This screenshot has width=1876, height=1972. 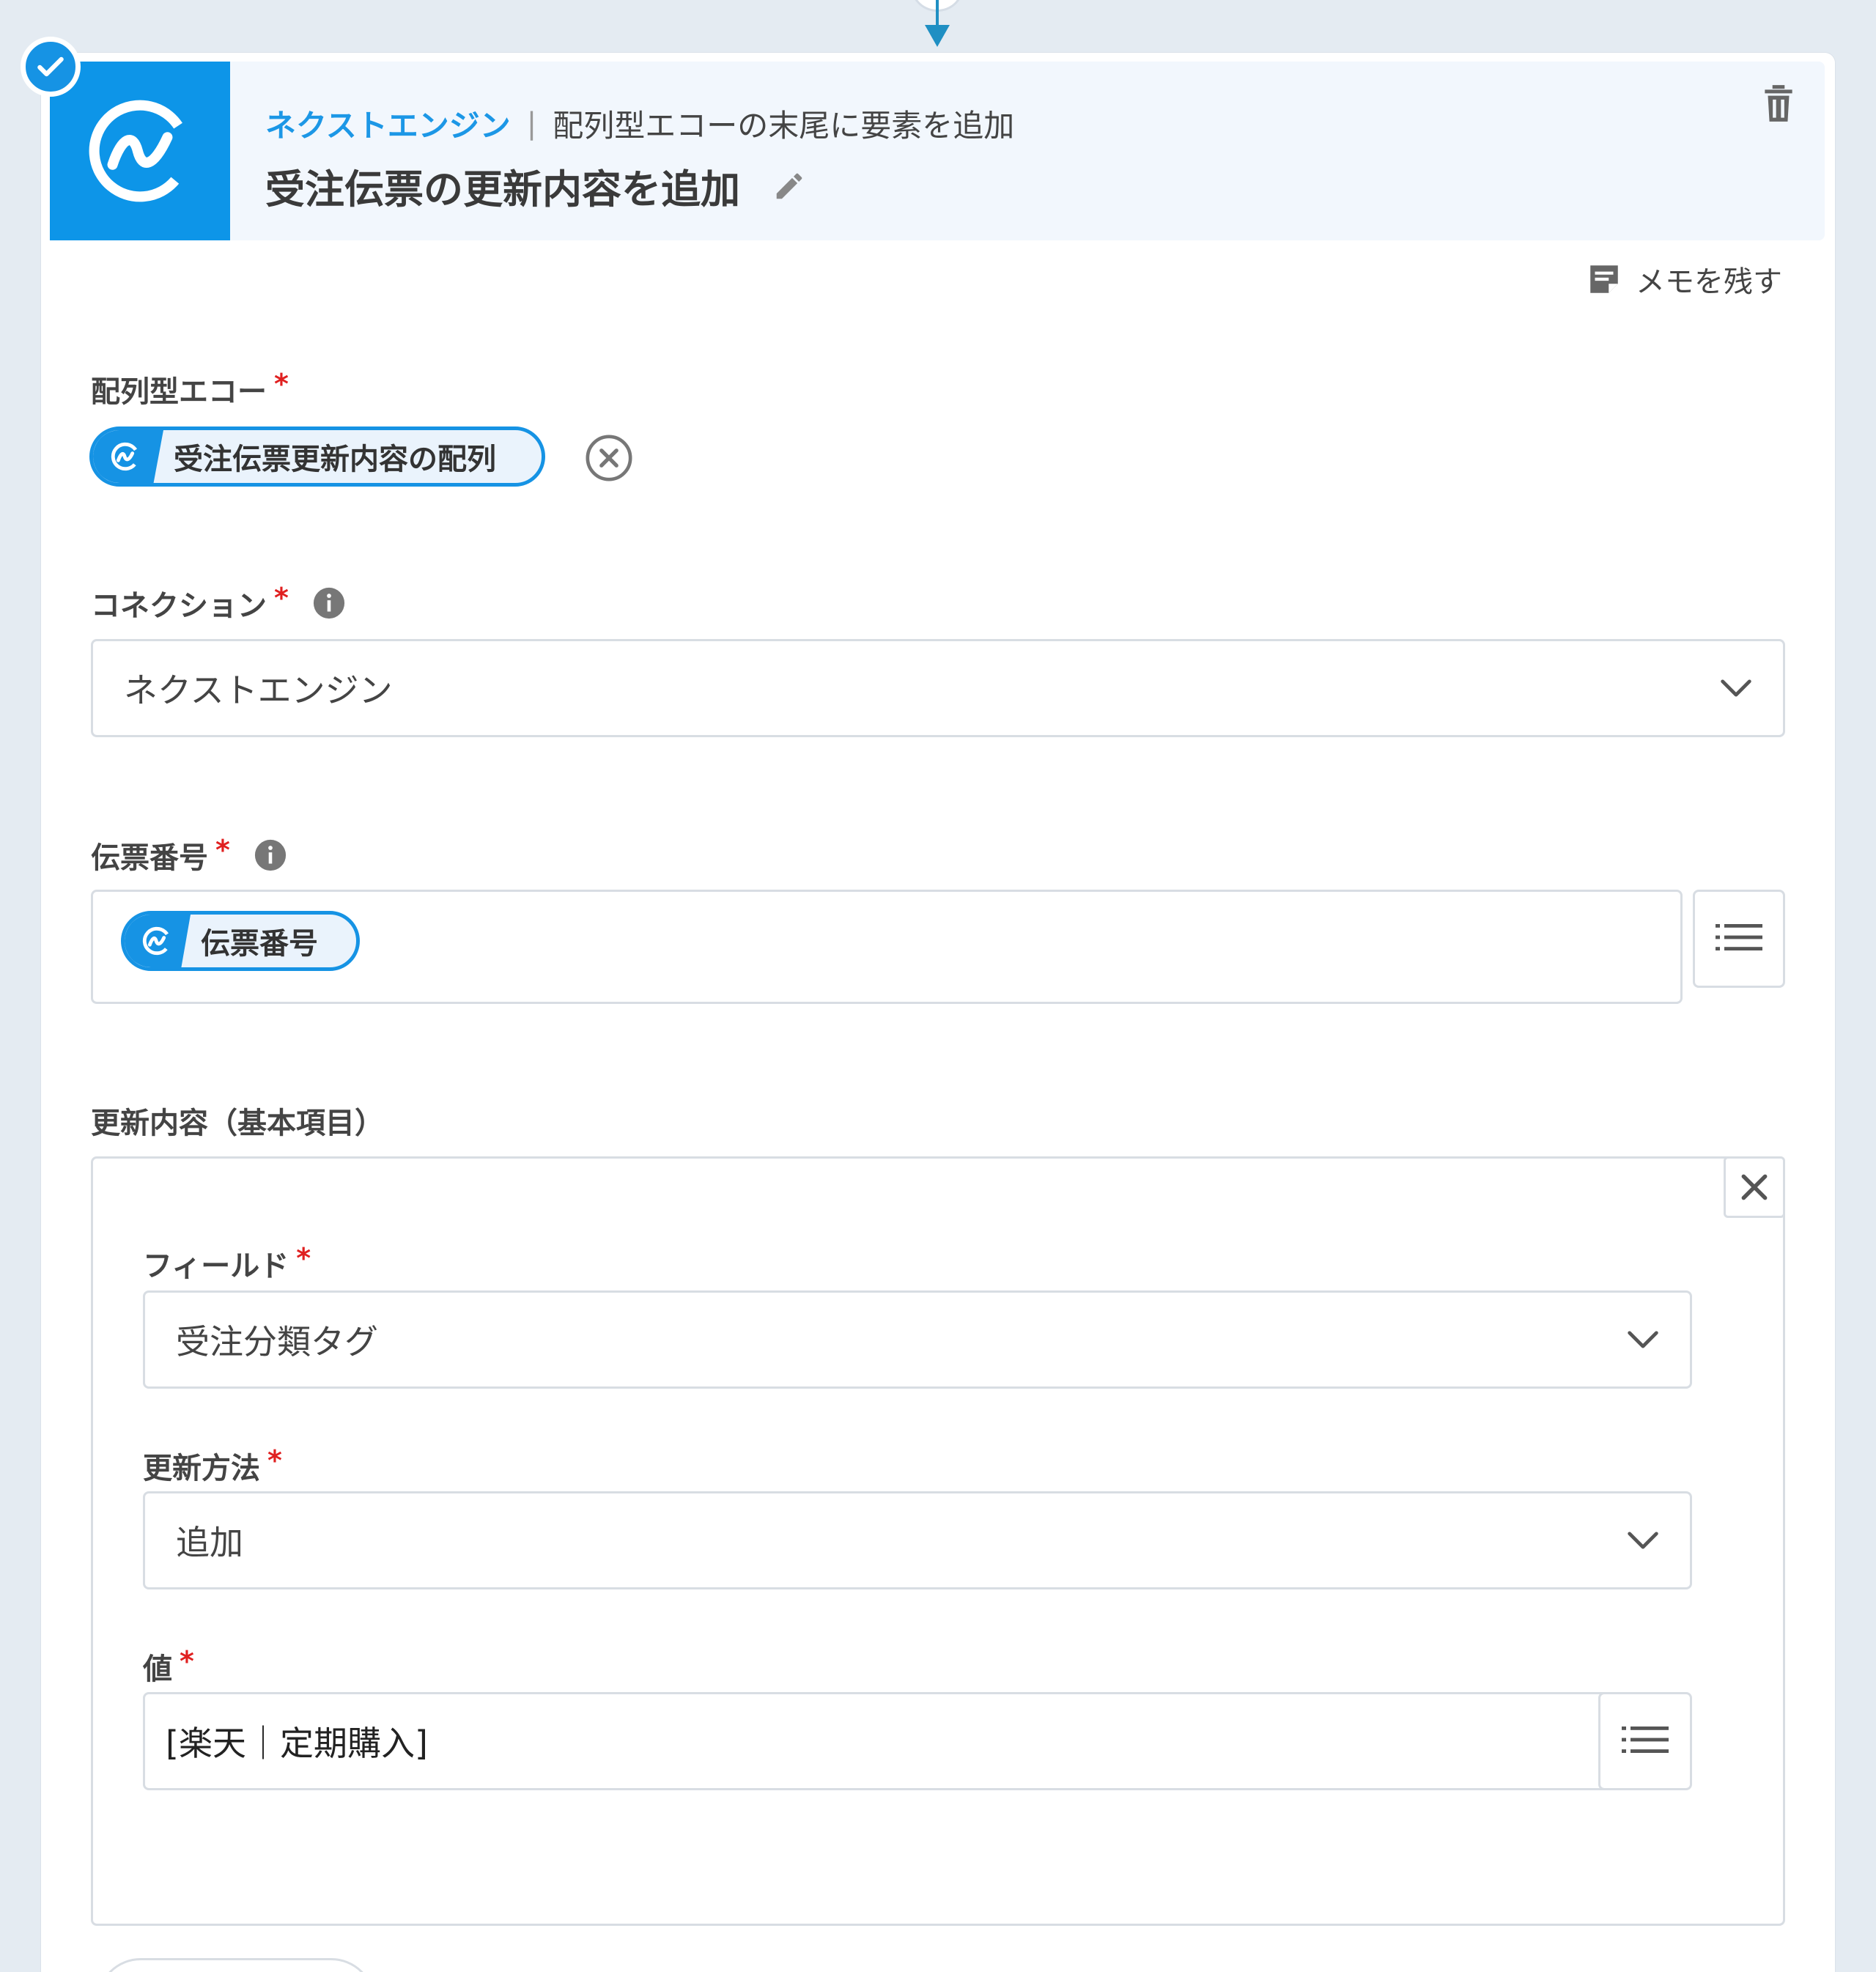 I want to click on connection-selected-value: ネクストエンジン, so click(x=258, y=690).